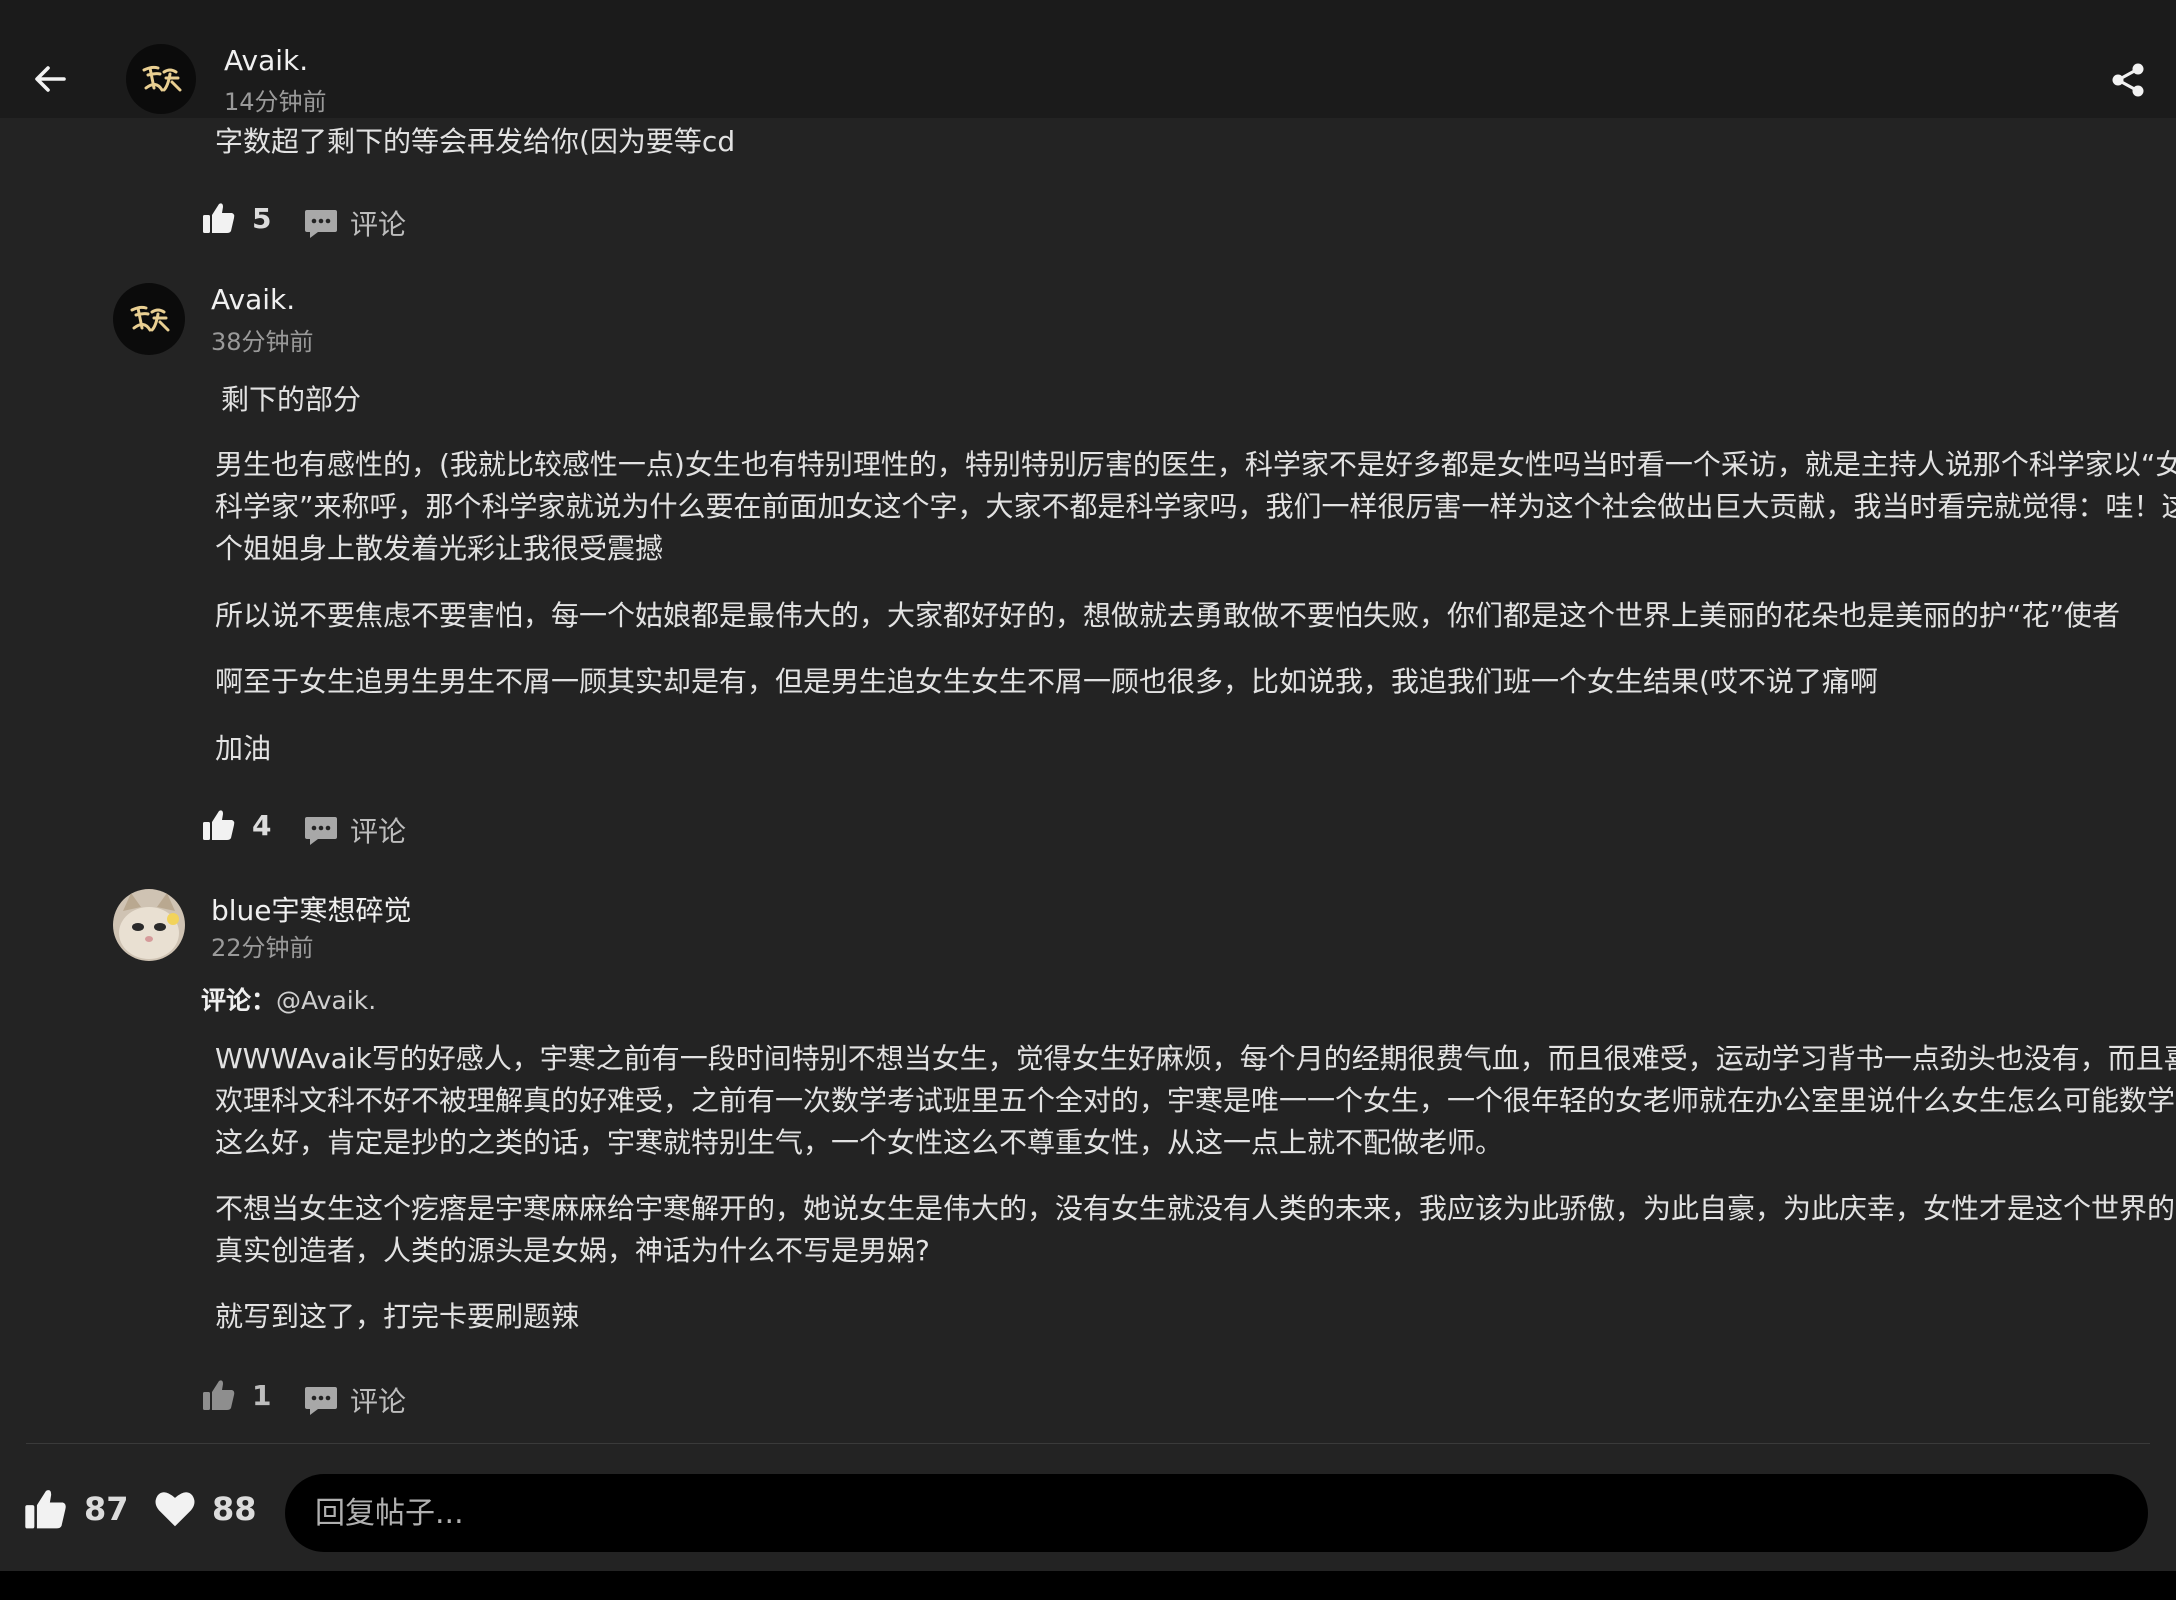  I want to click on post-time: 14分钟前, so click(275, 102).